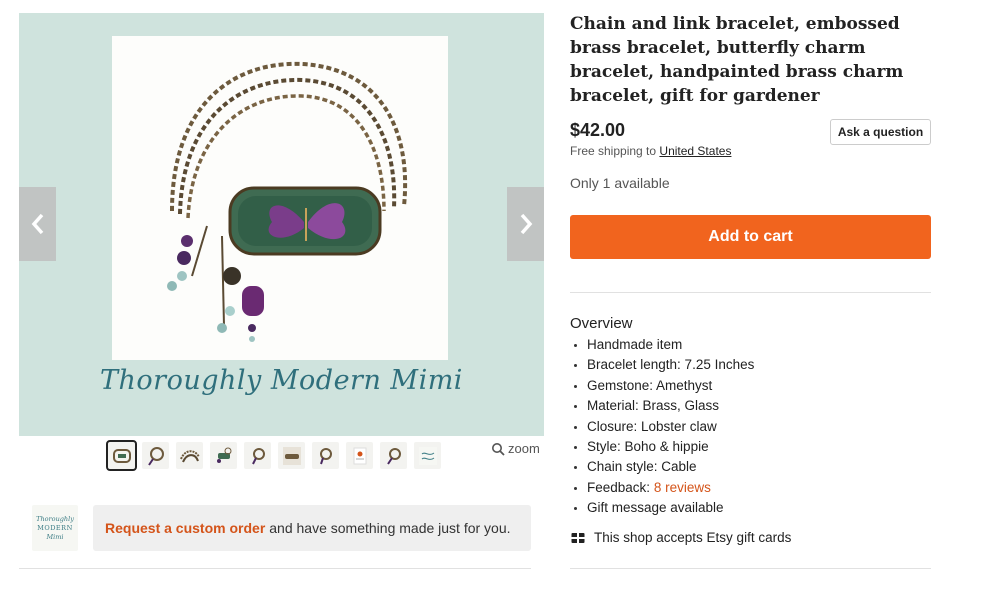  I want to click on shop-logo-line: MODERN, so click(55, 527).